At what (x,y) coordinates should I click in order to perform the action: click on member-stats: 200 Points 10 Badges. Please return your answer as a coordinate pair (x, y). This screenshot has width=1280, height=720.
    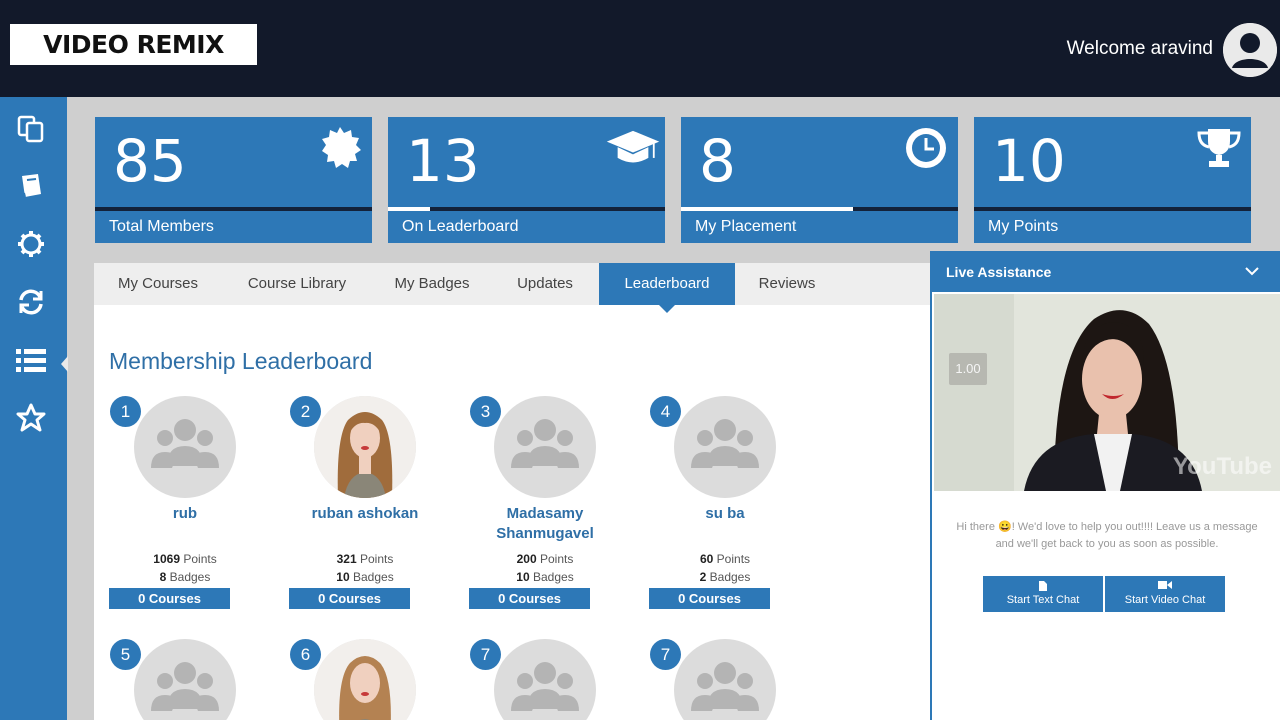
    Looking at the image, I should click on (545, 568).